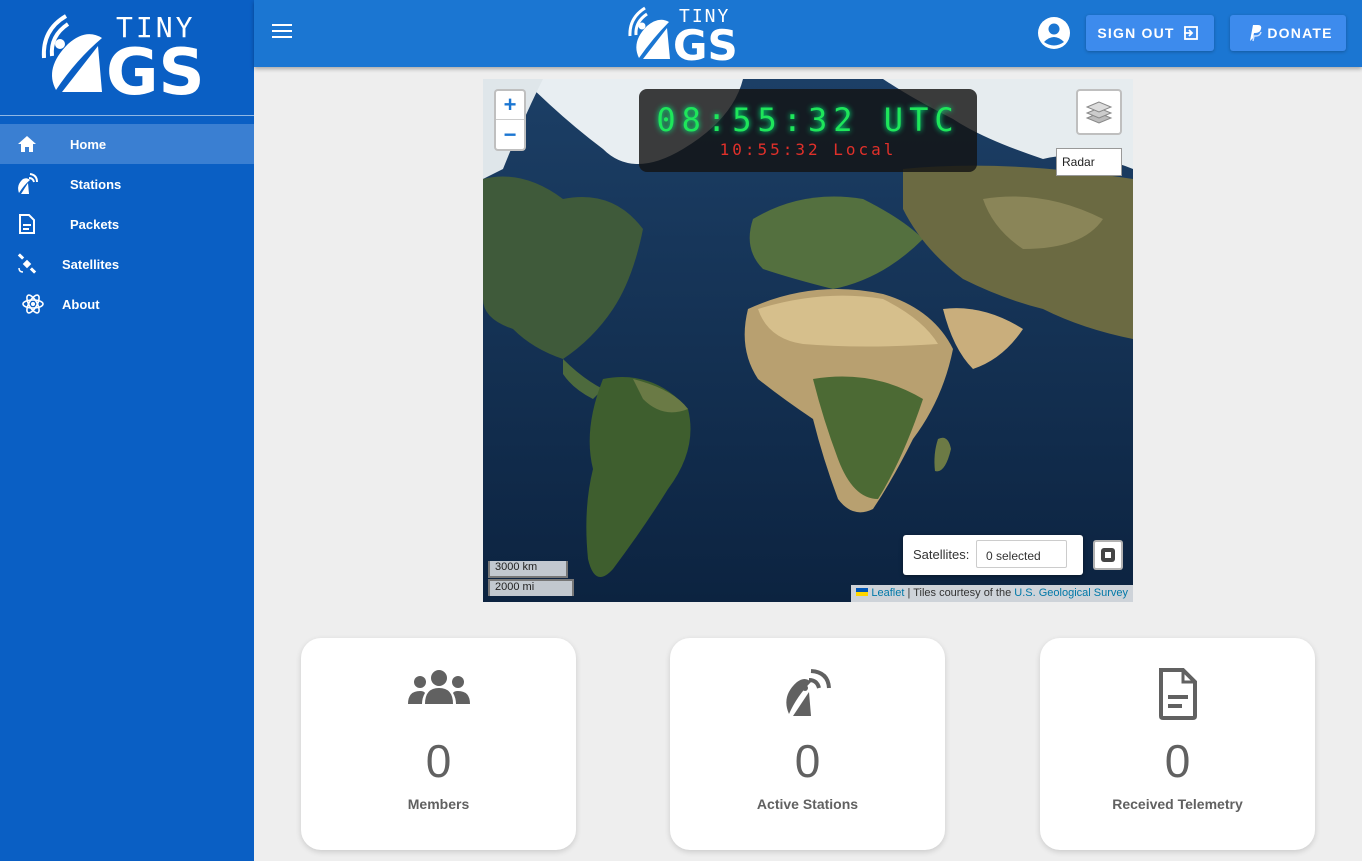 This screenshot has height=861, width=1362. I want to click on received-telemetry-label: Received Telemetry, so click(1177, 804).